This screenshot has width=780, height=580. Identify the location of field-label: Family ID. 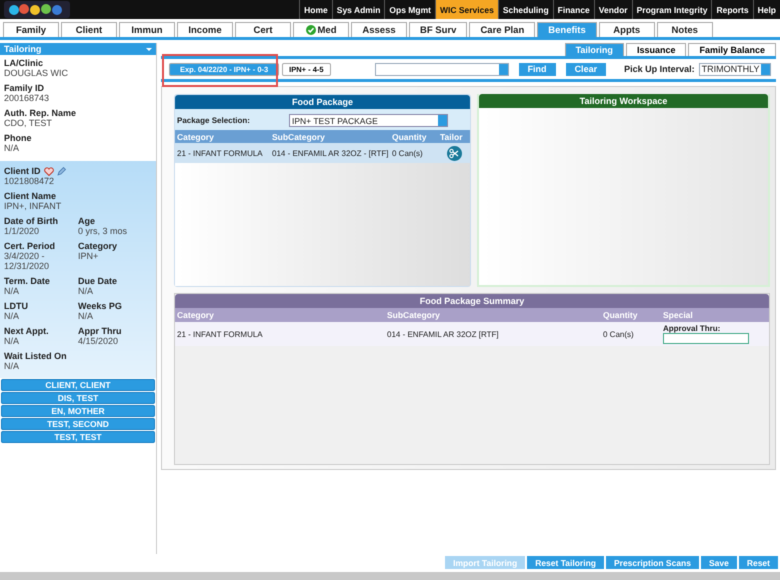
(25, 88).